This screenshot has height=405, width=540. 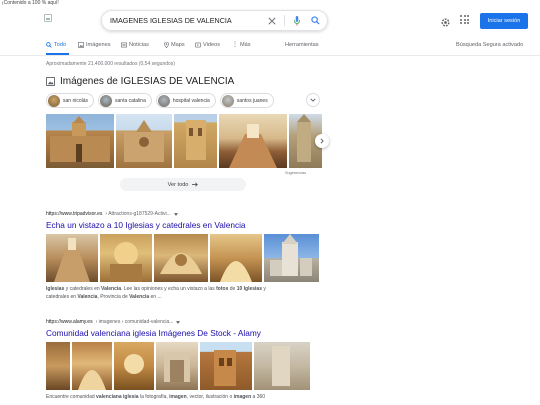 I want to click on image-carousel, so click(x=184, y=141).